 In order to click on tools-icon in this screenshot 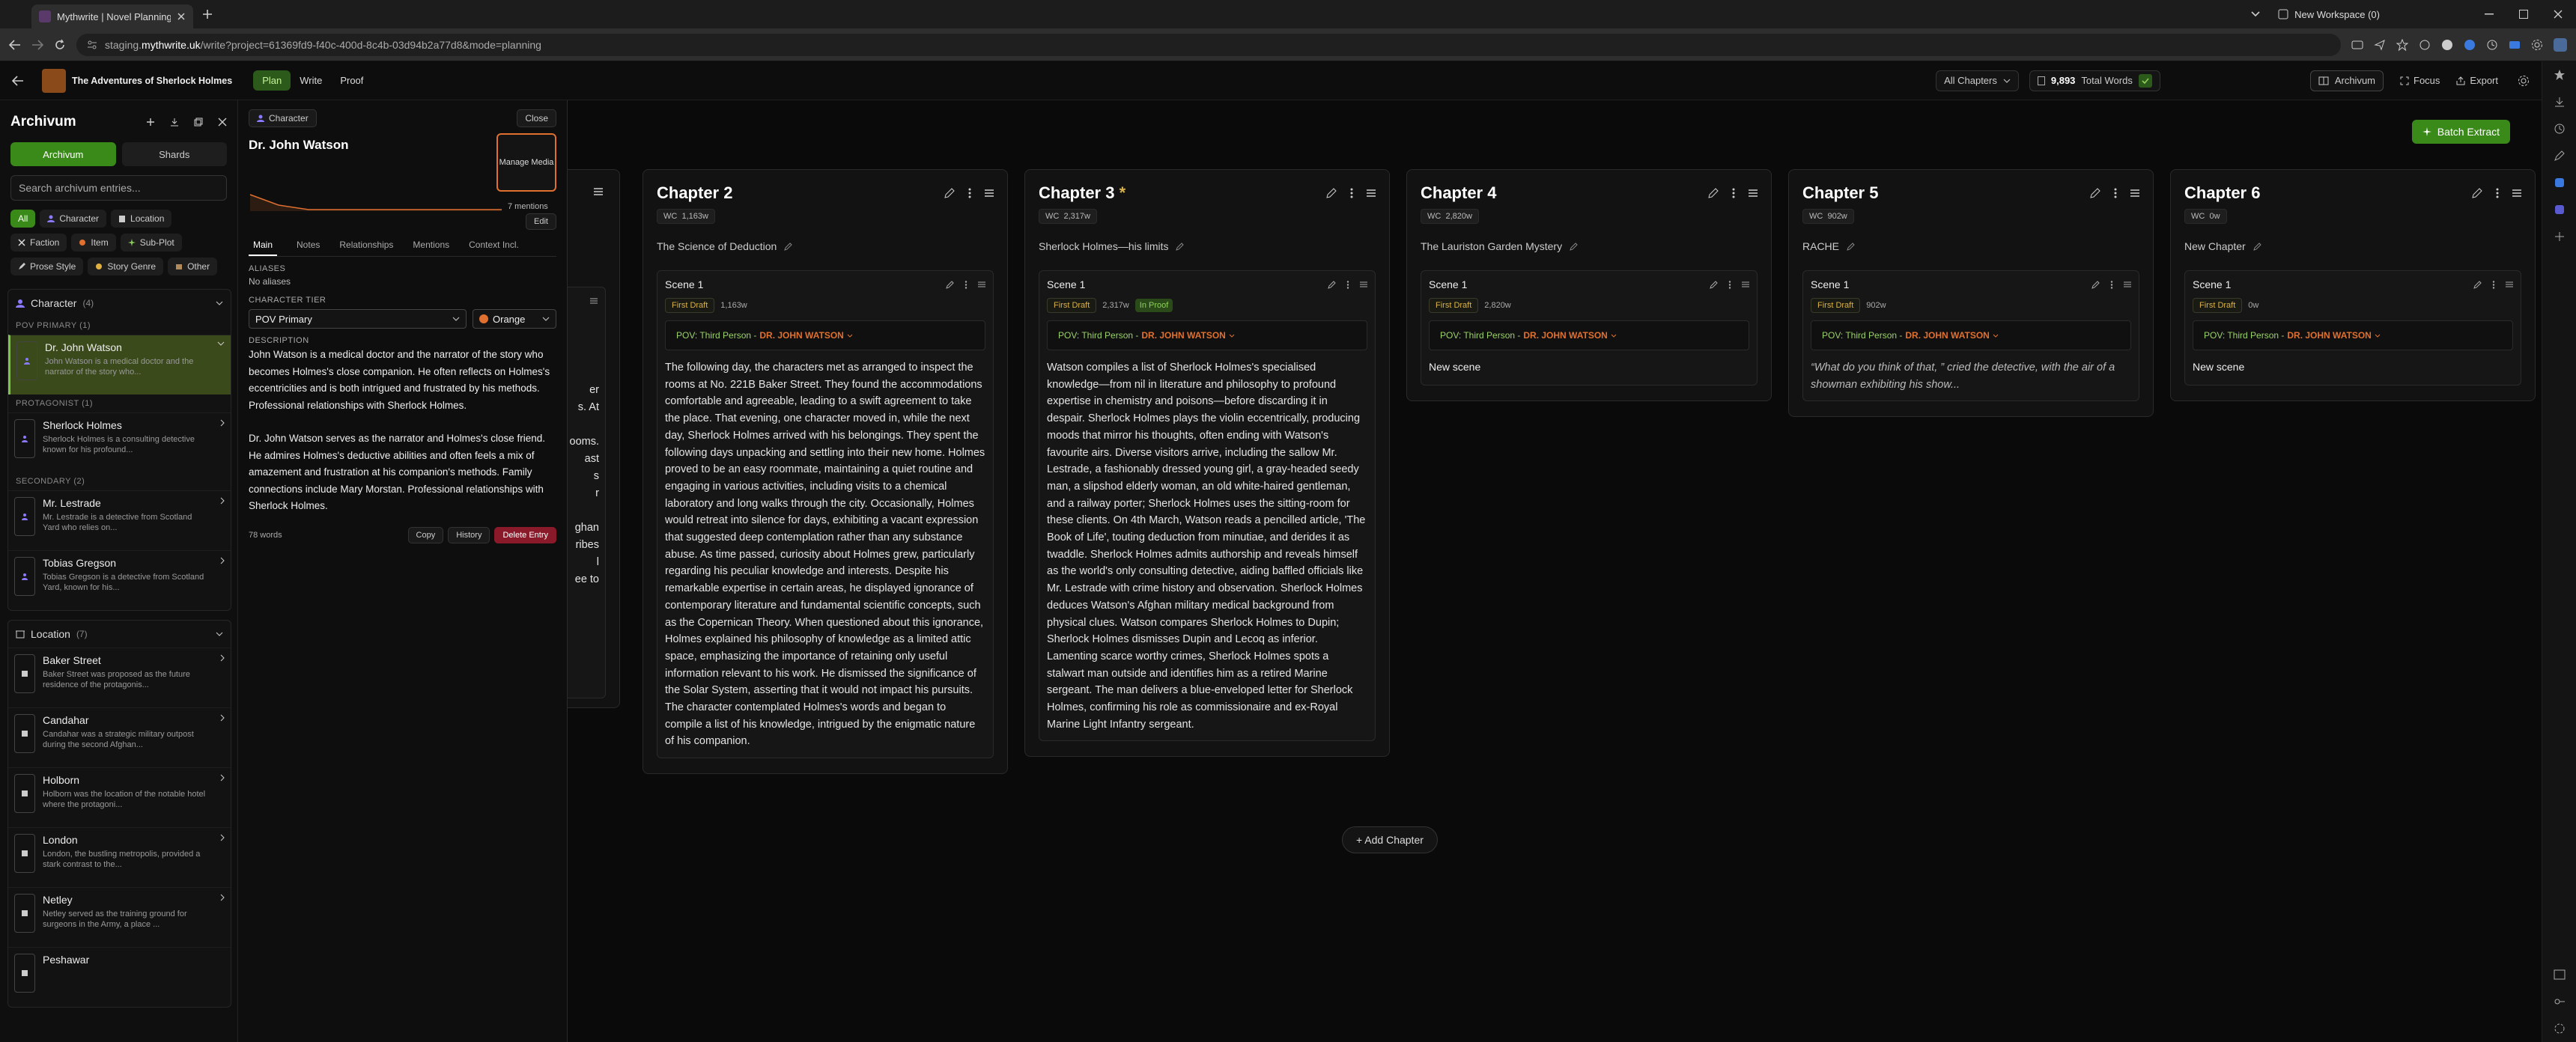, I will do `click(2560, 183)`.